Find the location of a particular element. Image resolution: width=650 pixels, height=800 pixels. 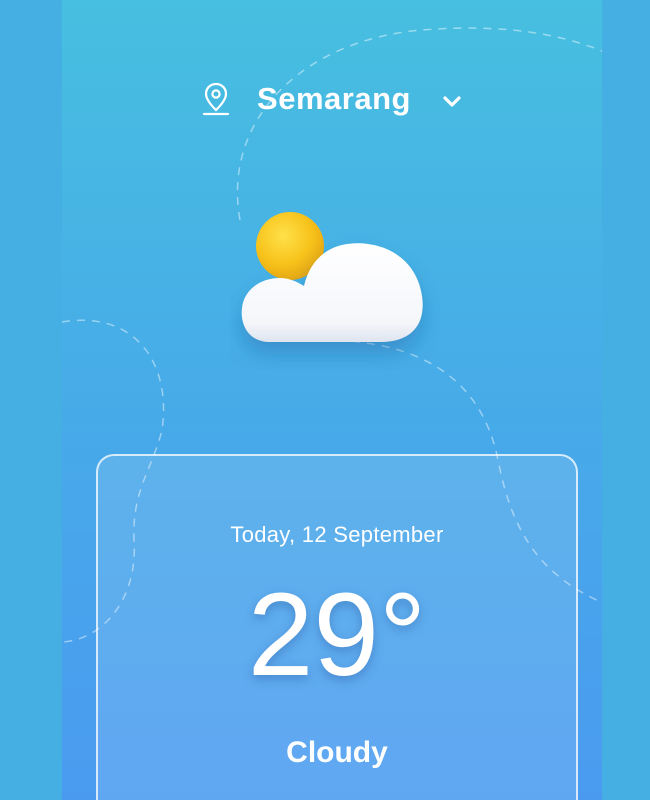

chevron-down-icon is located at coordinates (452, 102).